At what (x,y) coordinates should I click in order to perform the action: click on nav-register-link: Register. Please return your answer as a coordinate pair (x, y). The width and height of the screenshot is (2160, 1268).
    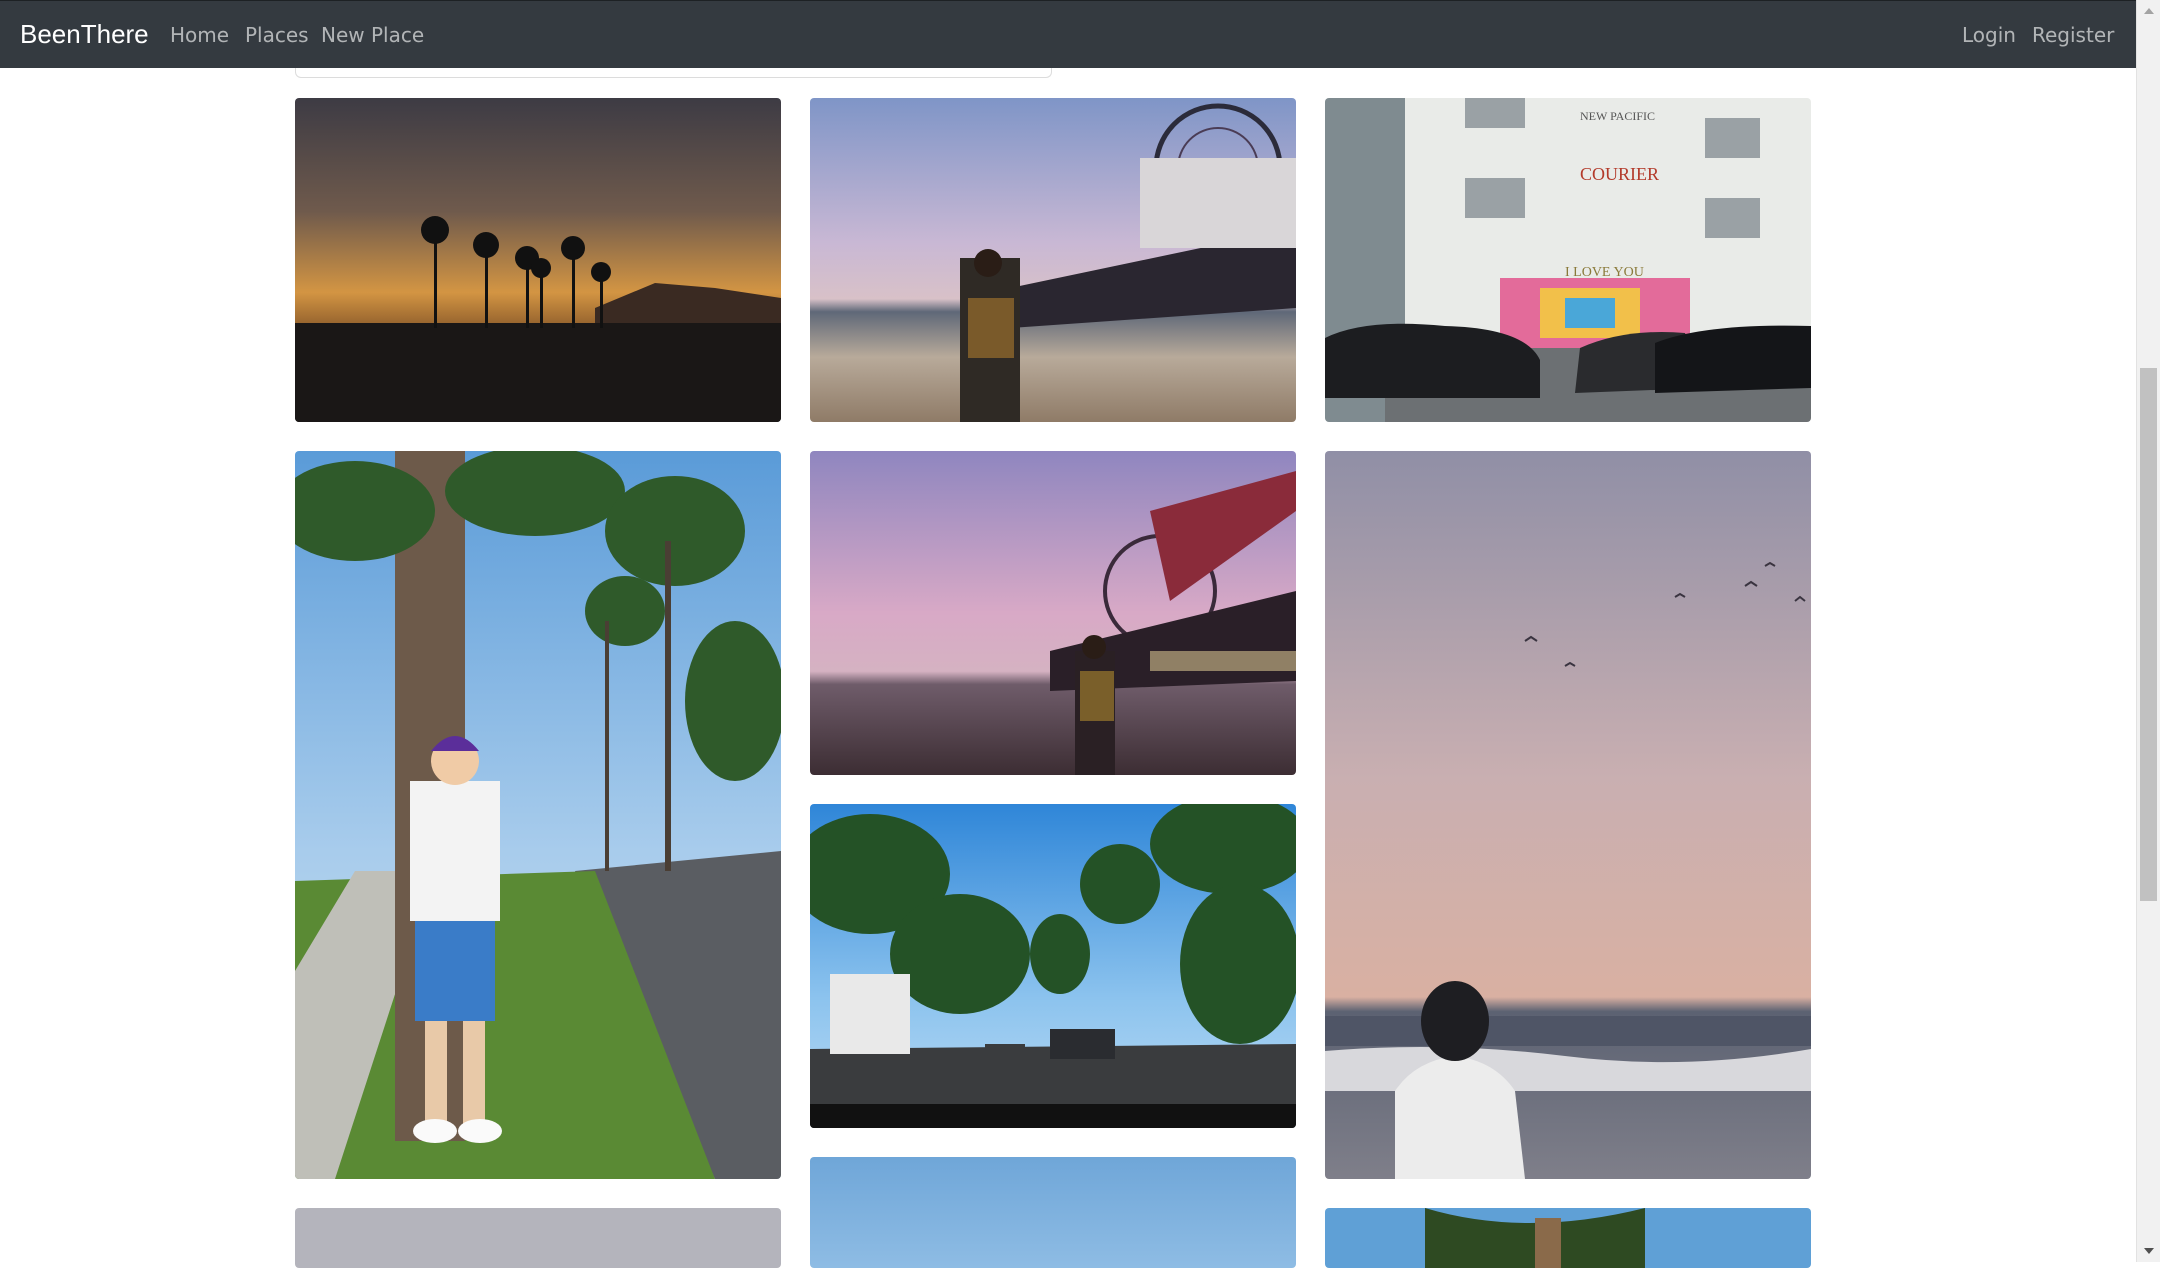
    Looking at the image, I should click on (2073, 35).